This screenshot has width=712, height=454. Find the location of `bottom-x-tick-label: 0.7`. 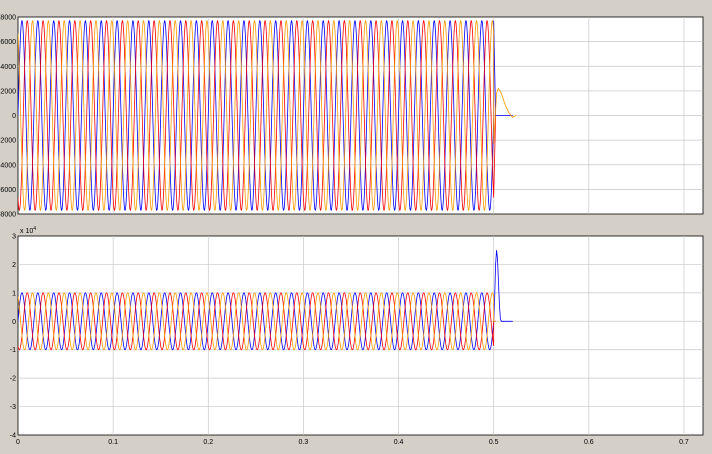

bottom-x-tick-label: 0.7 is located at coordinates (684, 442).